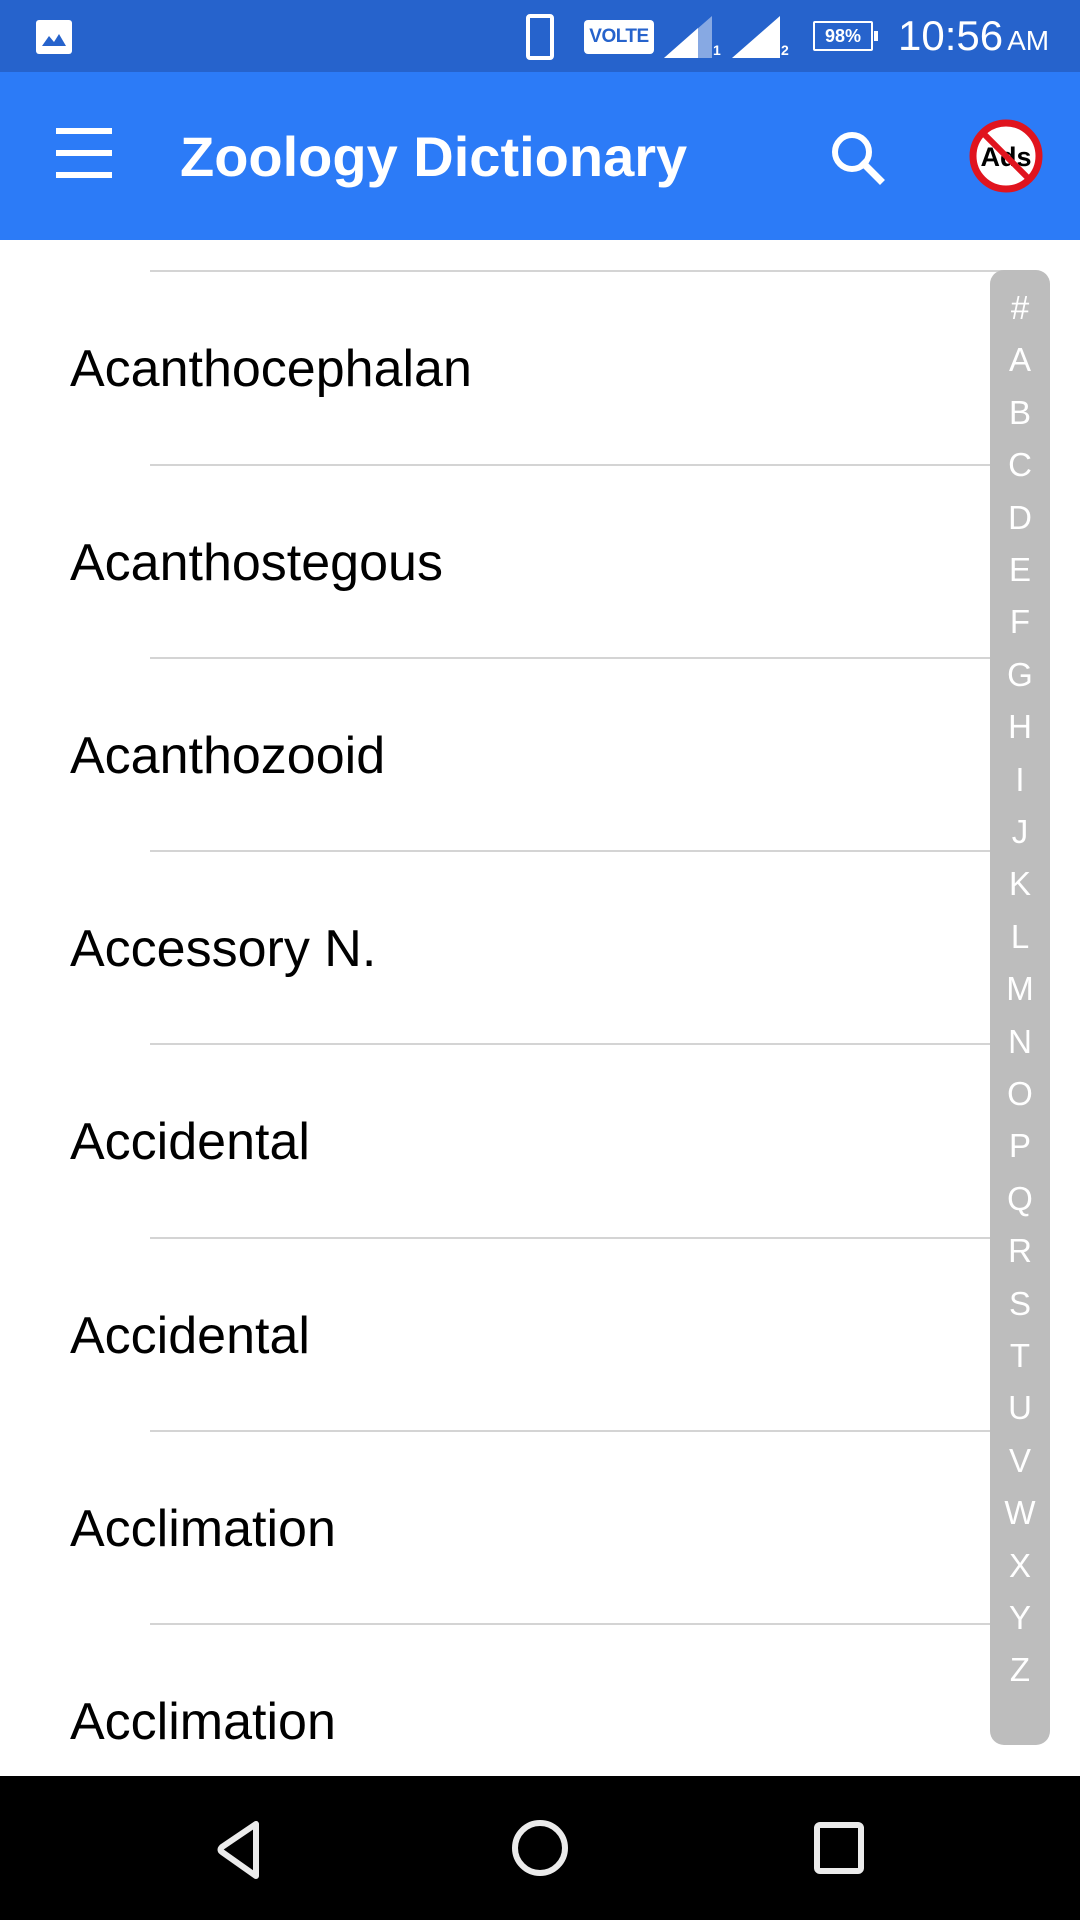  Describe the element at coordinates (271, 368) in the screenshot. I see `word-label: Acanthocephalan` at that location.